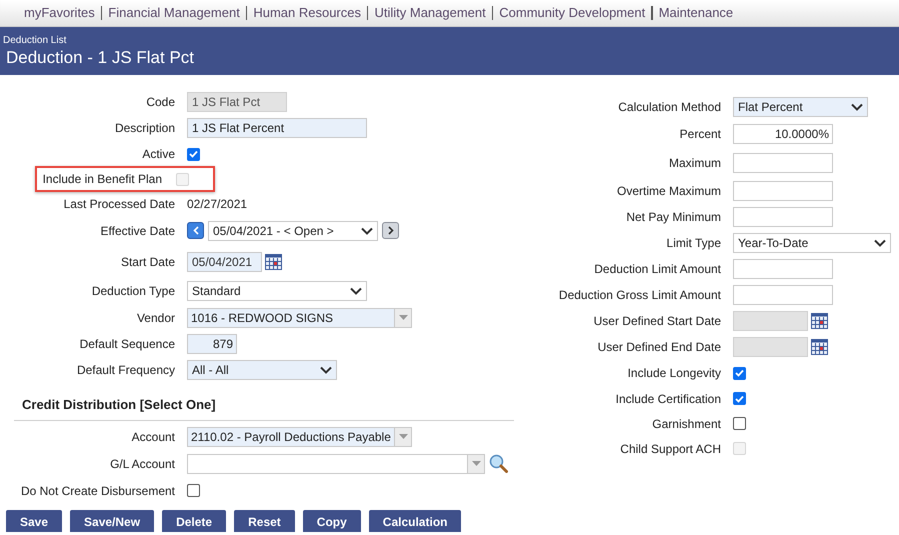 This screenshot has height=535, width=899. What do you see at coordinates (430, 13) in the screenshot?
I see `nav-link: Utility Management` at bounding box center [430, 13].